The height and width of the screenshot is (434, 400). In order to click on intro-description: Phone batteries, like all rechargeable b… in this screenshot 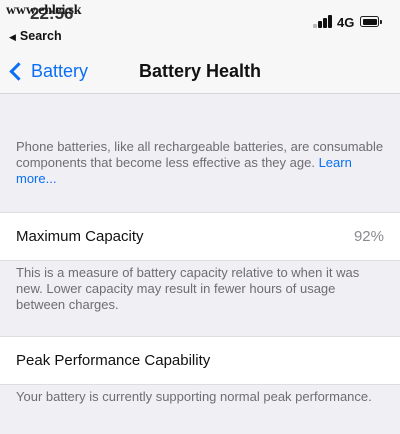, I will do `click(201, 163)`.